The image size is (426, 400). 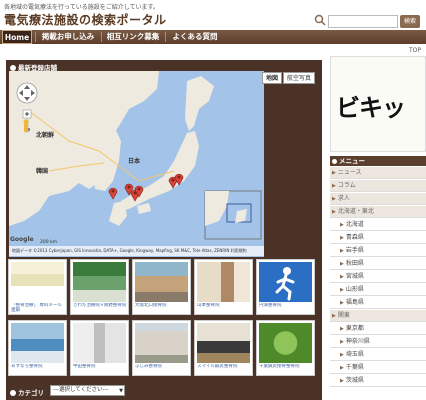 What do you see at coordinates (378, 251) in the screenshot?
I see `menu-item-iwate: ▶ 岩手県` at bounding box center [378, 251].